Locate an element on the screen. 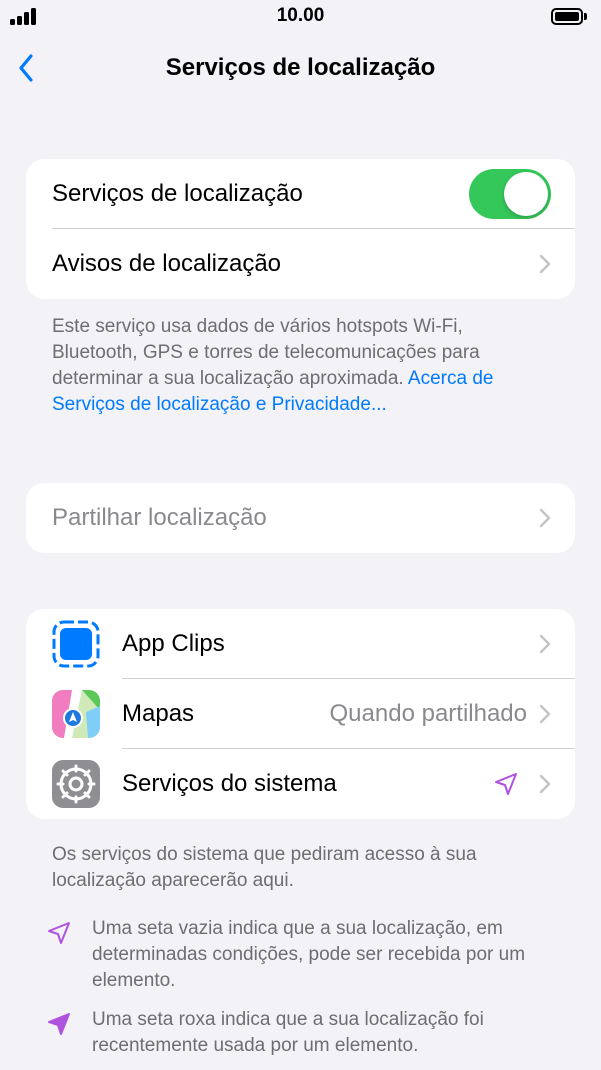  app-label: Serviços do sistema is located at coordinates (229, 783).